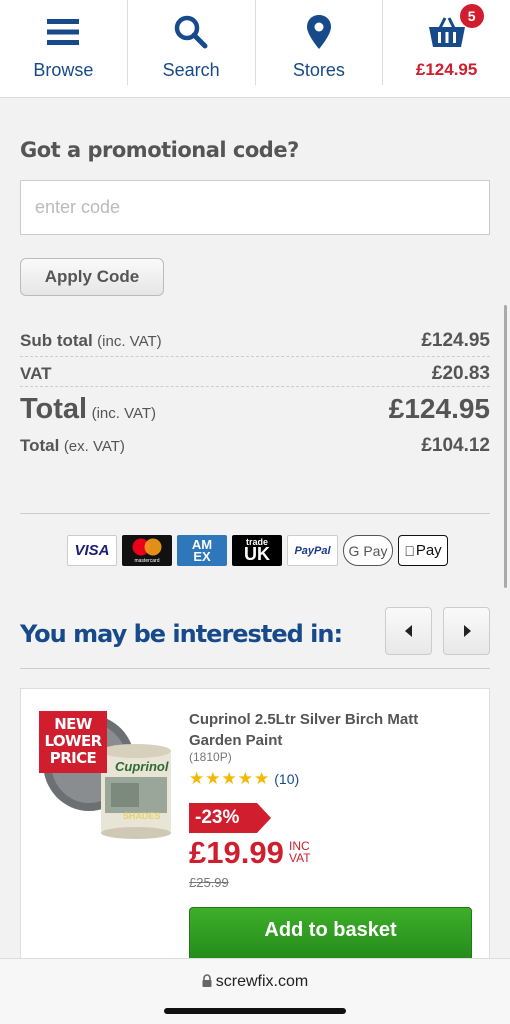 This screenshot has height=1024, width=510. Describe the element at coordinates (262, 981) in the screenshot. I see `url-text: screwfix.com` at that location.